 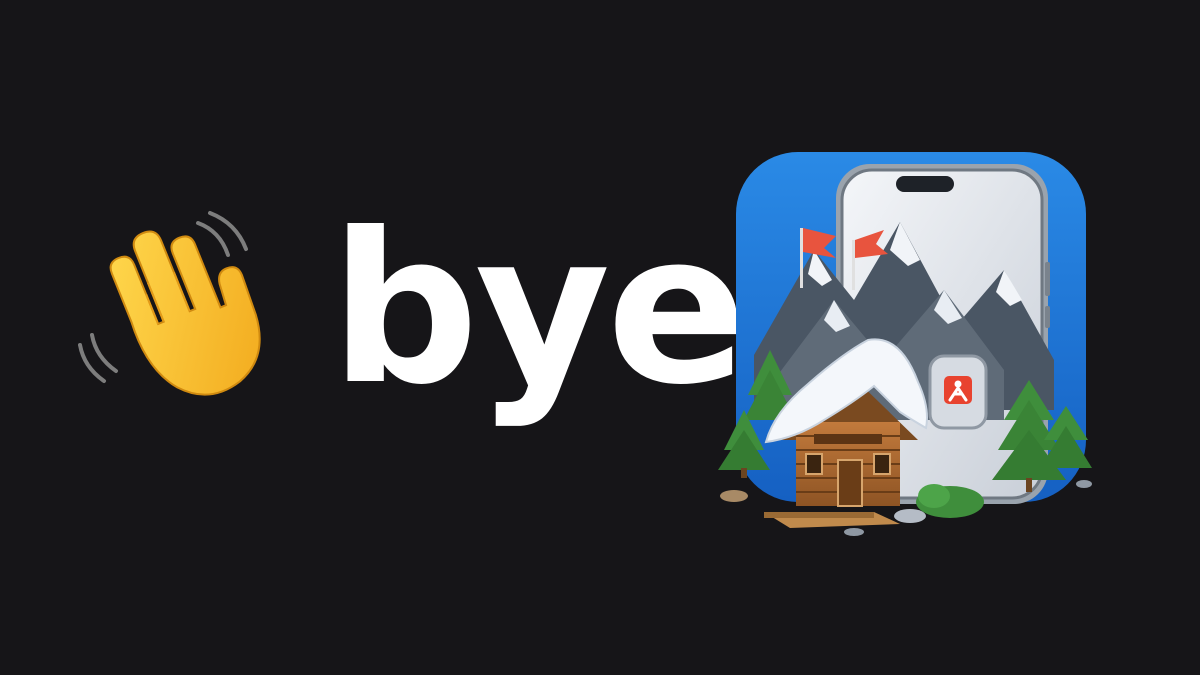 I want to click on bye-title: bye, so click(x=539, y=310).